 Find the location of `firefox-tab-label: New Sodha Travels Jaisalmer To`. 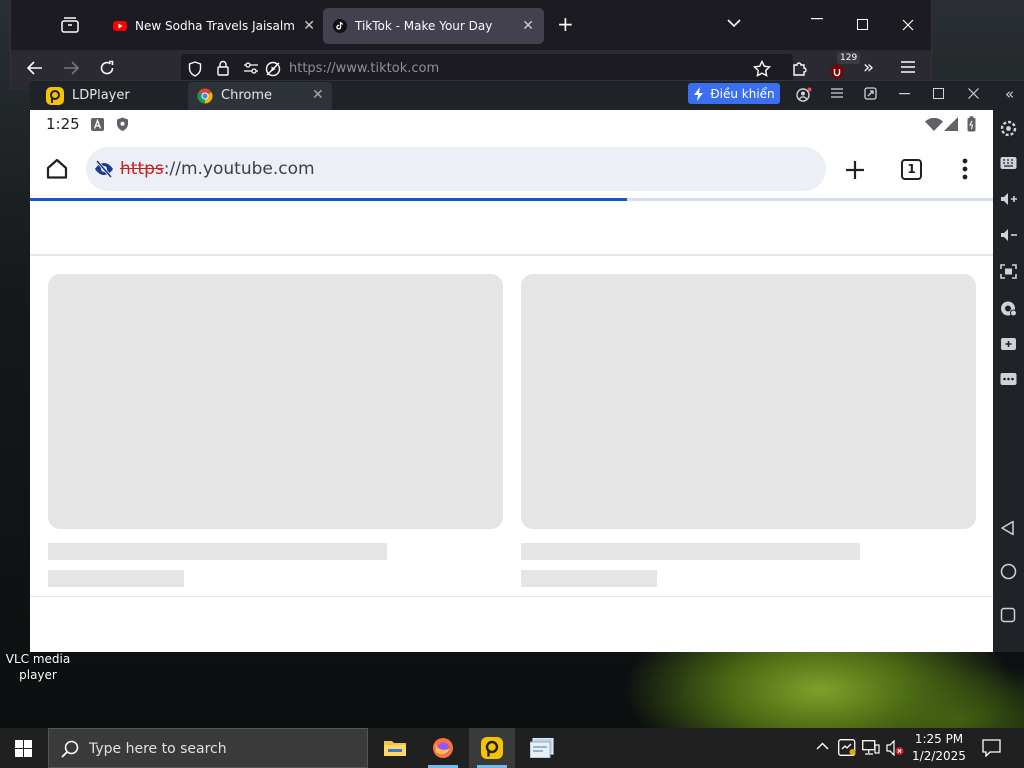

firefox-tab-label: New Sodha Travels Jaisalmer To is located at coordinates (215, 26).